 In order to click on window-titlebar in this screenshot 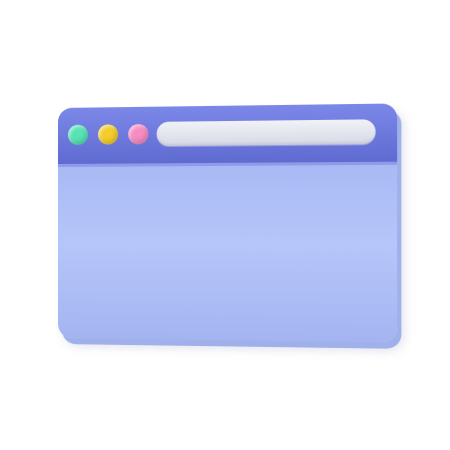, I will do `click(228, 135)`.